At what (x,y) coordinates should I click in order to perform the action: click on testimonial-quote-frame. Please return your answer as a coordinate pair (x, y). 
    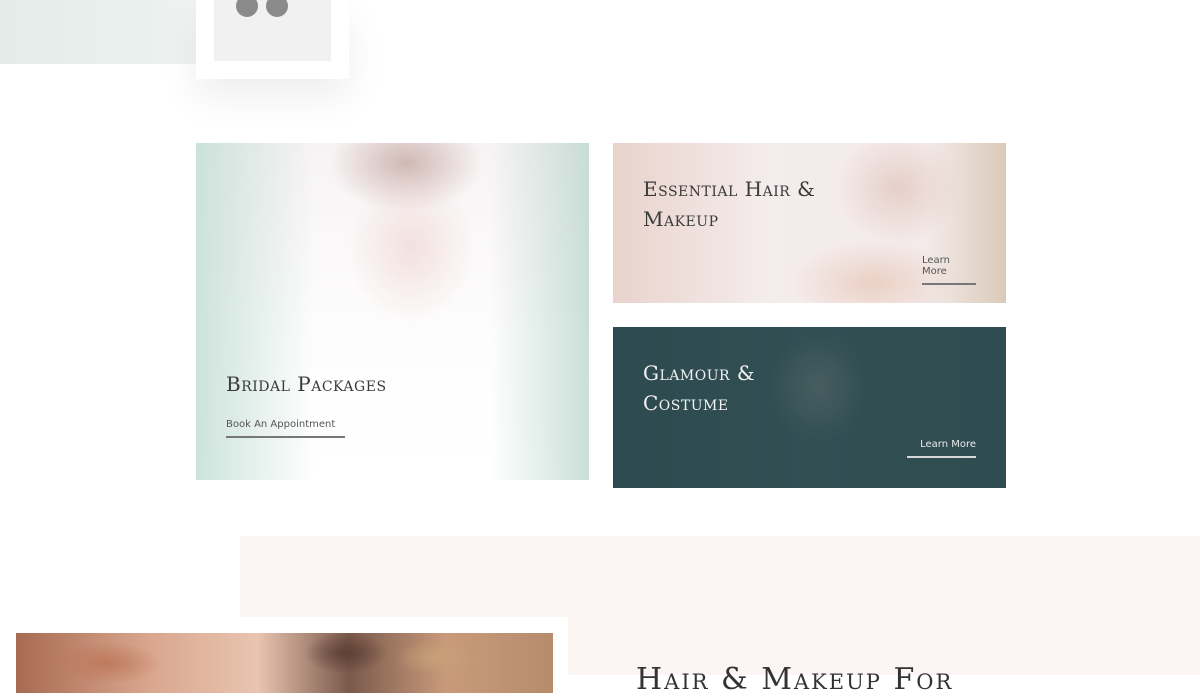
    Looking at the image, I should click on (272, 39).